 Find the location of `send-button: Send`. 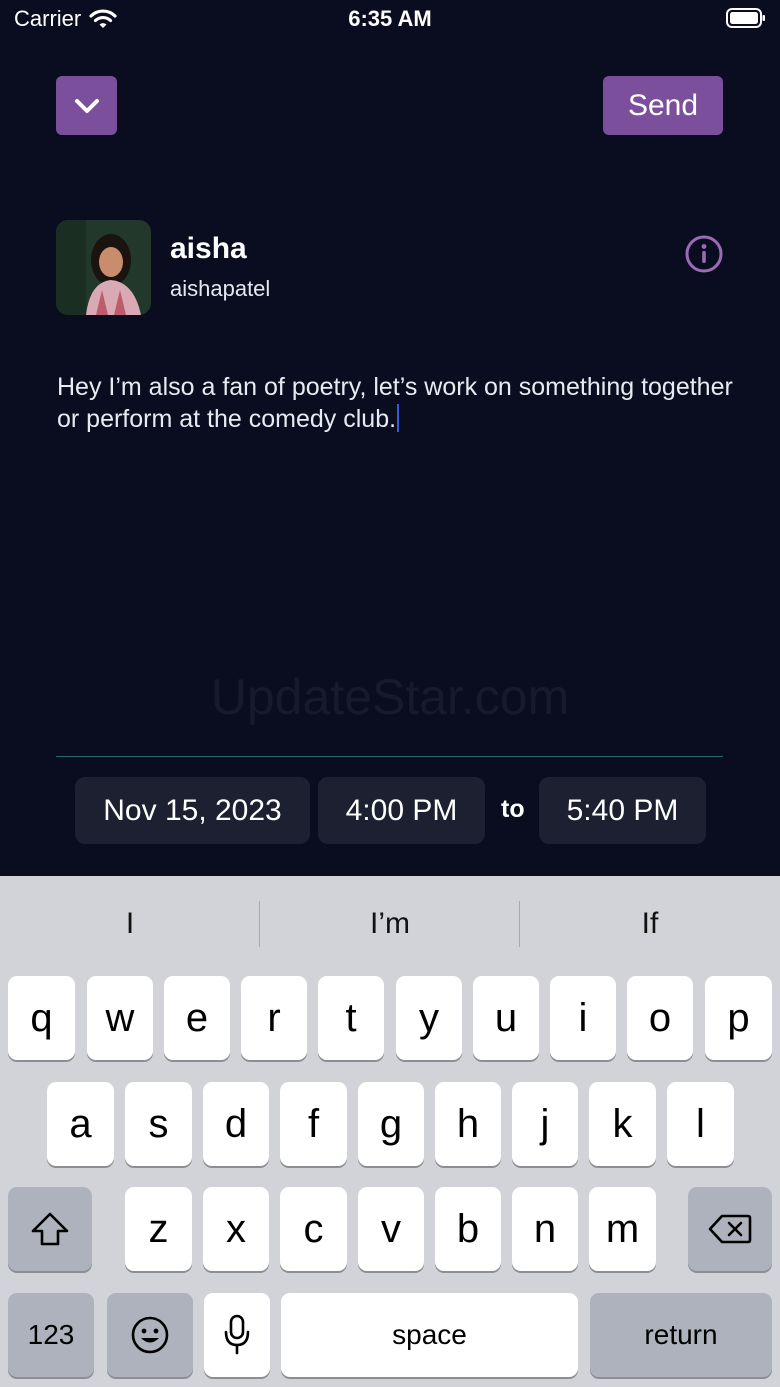

send-button: Send is located at coordinates (663, 105).